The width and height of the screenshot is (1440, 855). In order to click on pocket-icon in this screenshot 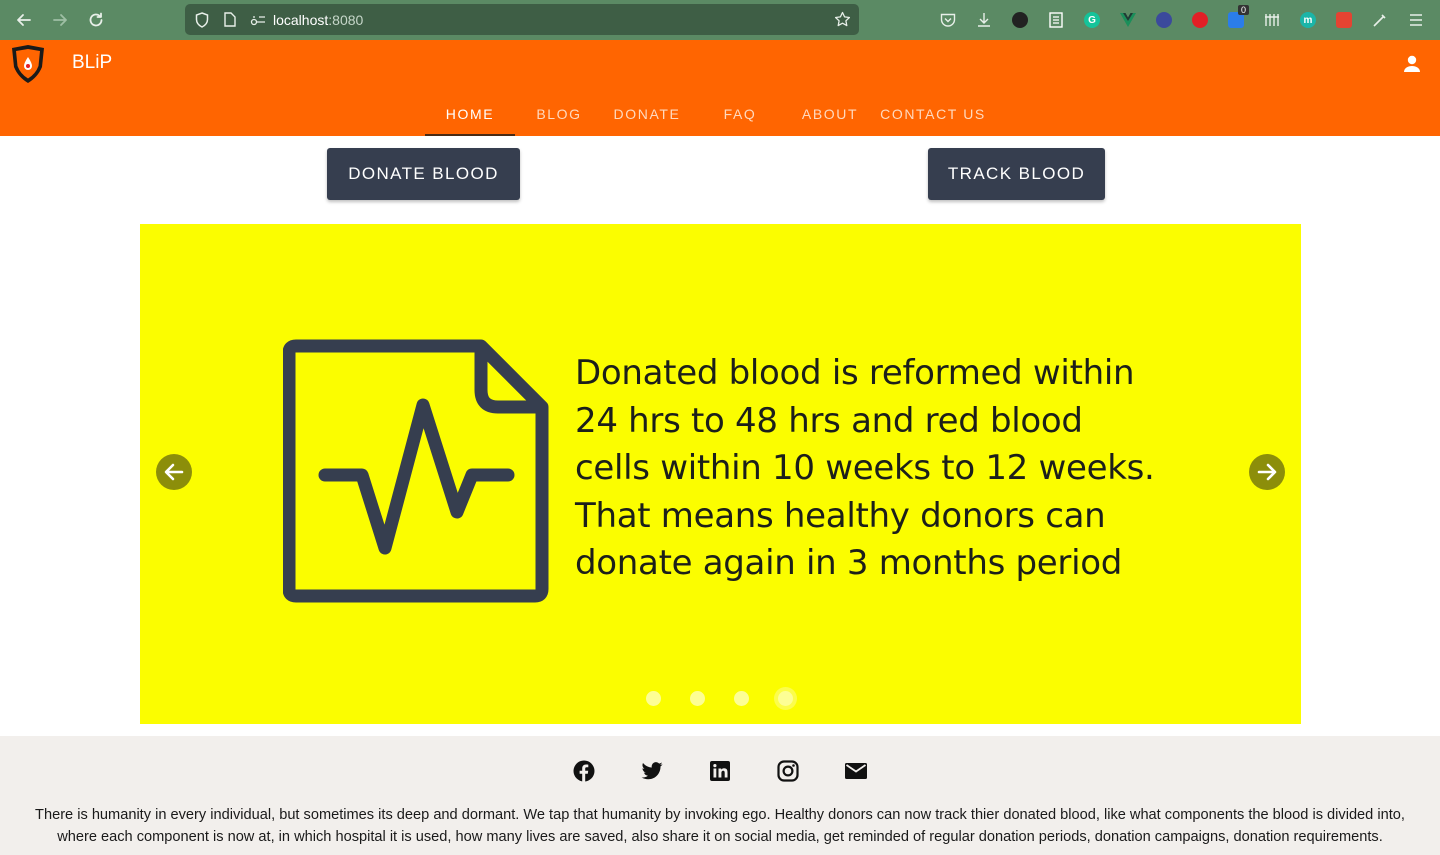, I will do `click(948, 20)`.